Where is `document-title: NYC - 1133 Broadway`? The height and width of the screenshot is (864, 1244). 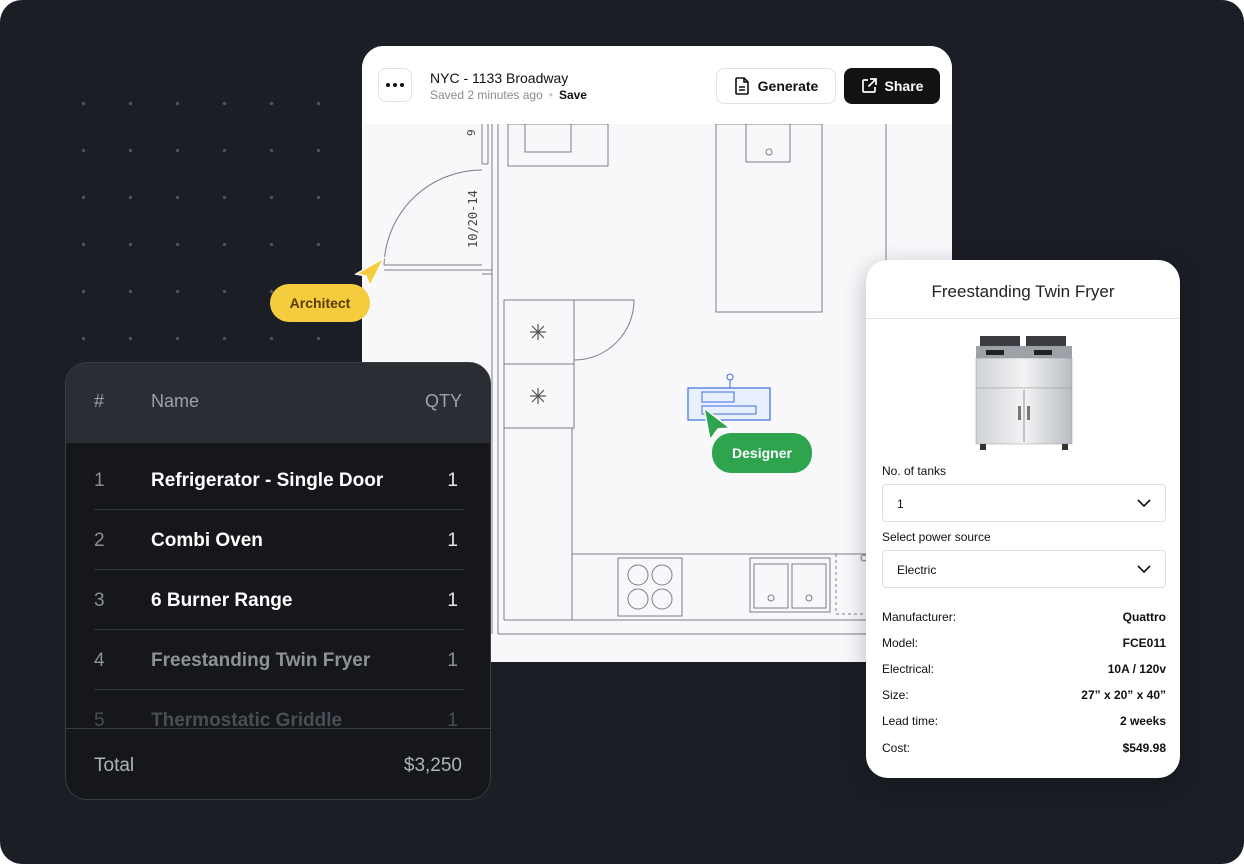 document-title: NYC - 1133 Broadway is located at coordinates (499, 78).